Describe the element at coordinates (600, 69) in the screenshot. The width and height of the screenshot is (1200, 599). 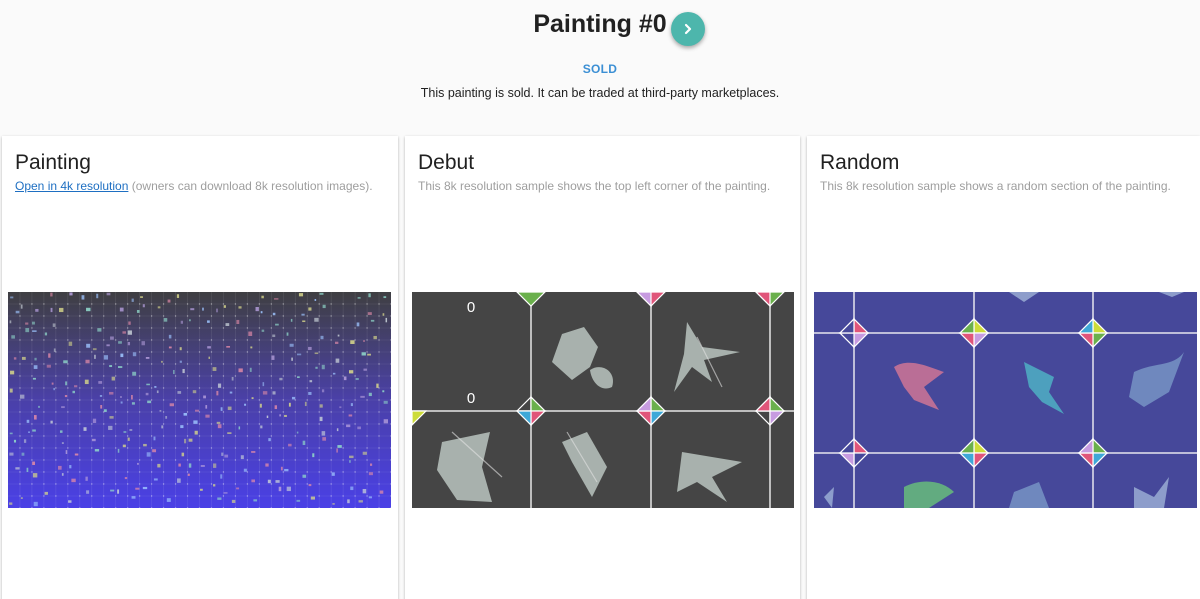
I see `status-badge: SOLD` at that location.